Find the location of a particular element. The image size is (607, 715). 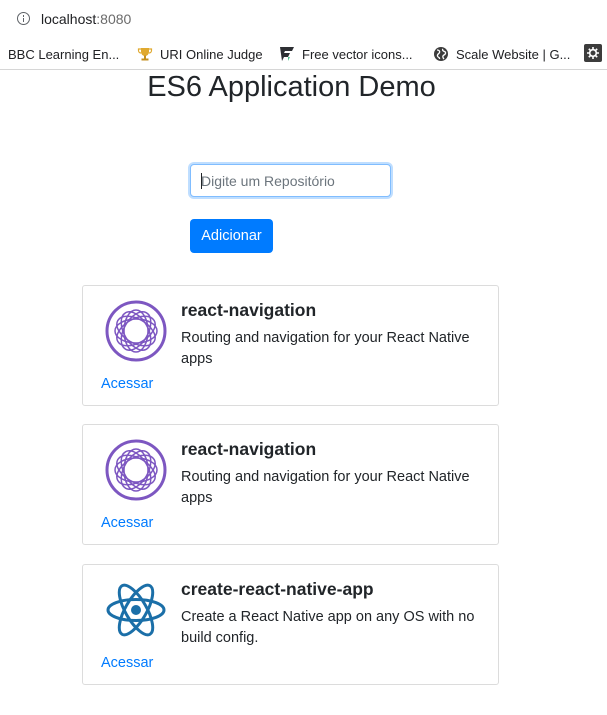

react-atom-icon is located at coordinates (136, 610).